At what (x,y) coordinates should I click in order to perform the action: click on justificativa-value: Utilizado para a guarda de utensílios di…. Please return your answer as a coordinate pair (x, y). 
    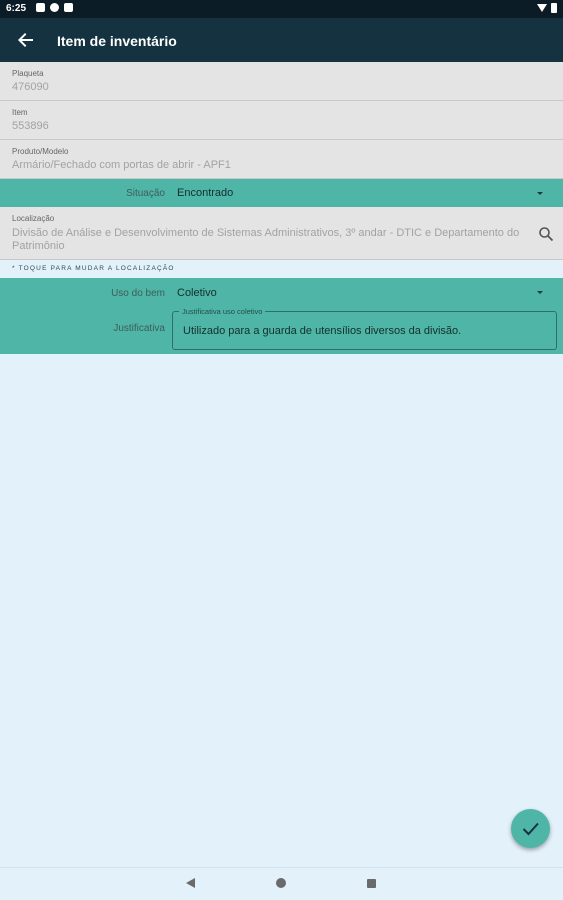
    Looking at the image, I should click on (322, 331).